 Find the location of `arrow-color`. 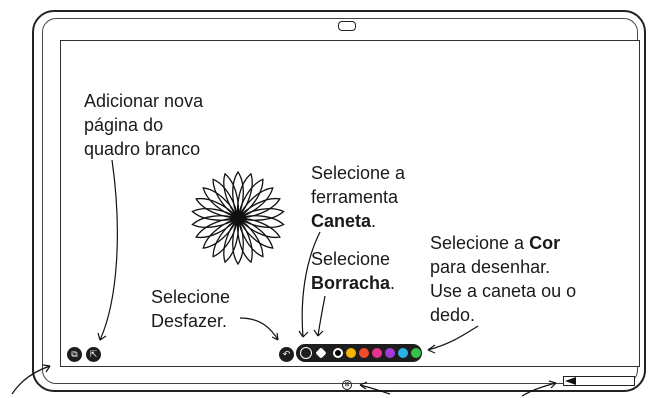

arrow-color is located at coordinates (453, 338).